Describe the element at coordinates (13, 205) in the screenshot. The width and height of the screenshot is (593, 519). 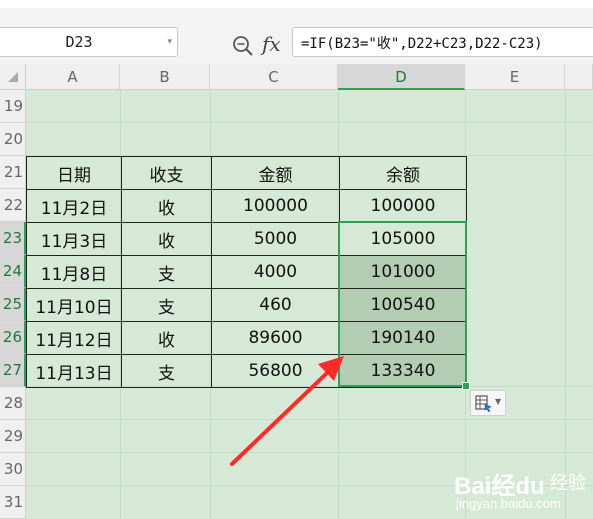
I see `row-header-22: 22` at that location.